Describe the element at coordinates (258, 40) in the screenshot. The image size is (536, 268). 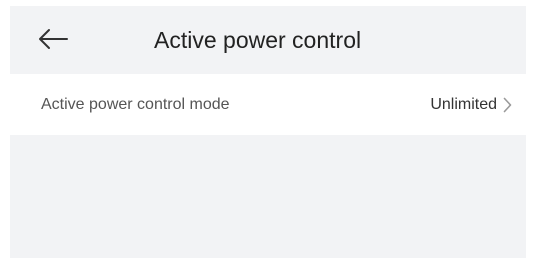
I see `page-title: Active power control` at that location.